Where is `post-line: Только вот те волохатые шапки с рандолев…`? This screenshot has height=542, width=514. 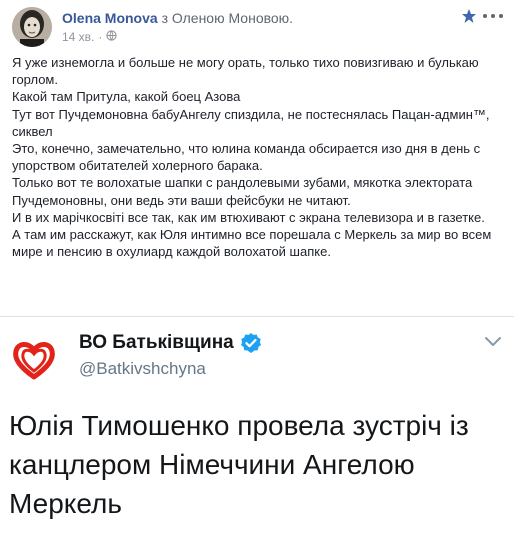
post-line: Только вот те волохатые шапки с рандолев… is located at coordinates (242, 191).